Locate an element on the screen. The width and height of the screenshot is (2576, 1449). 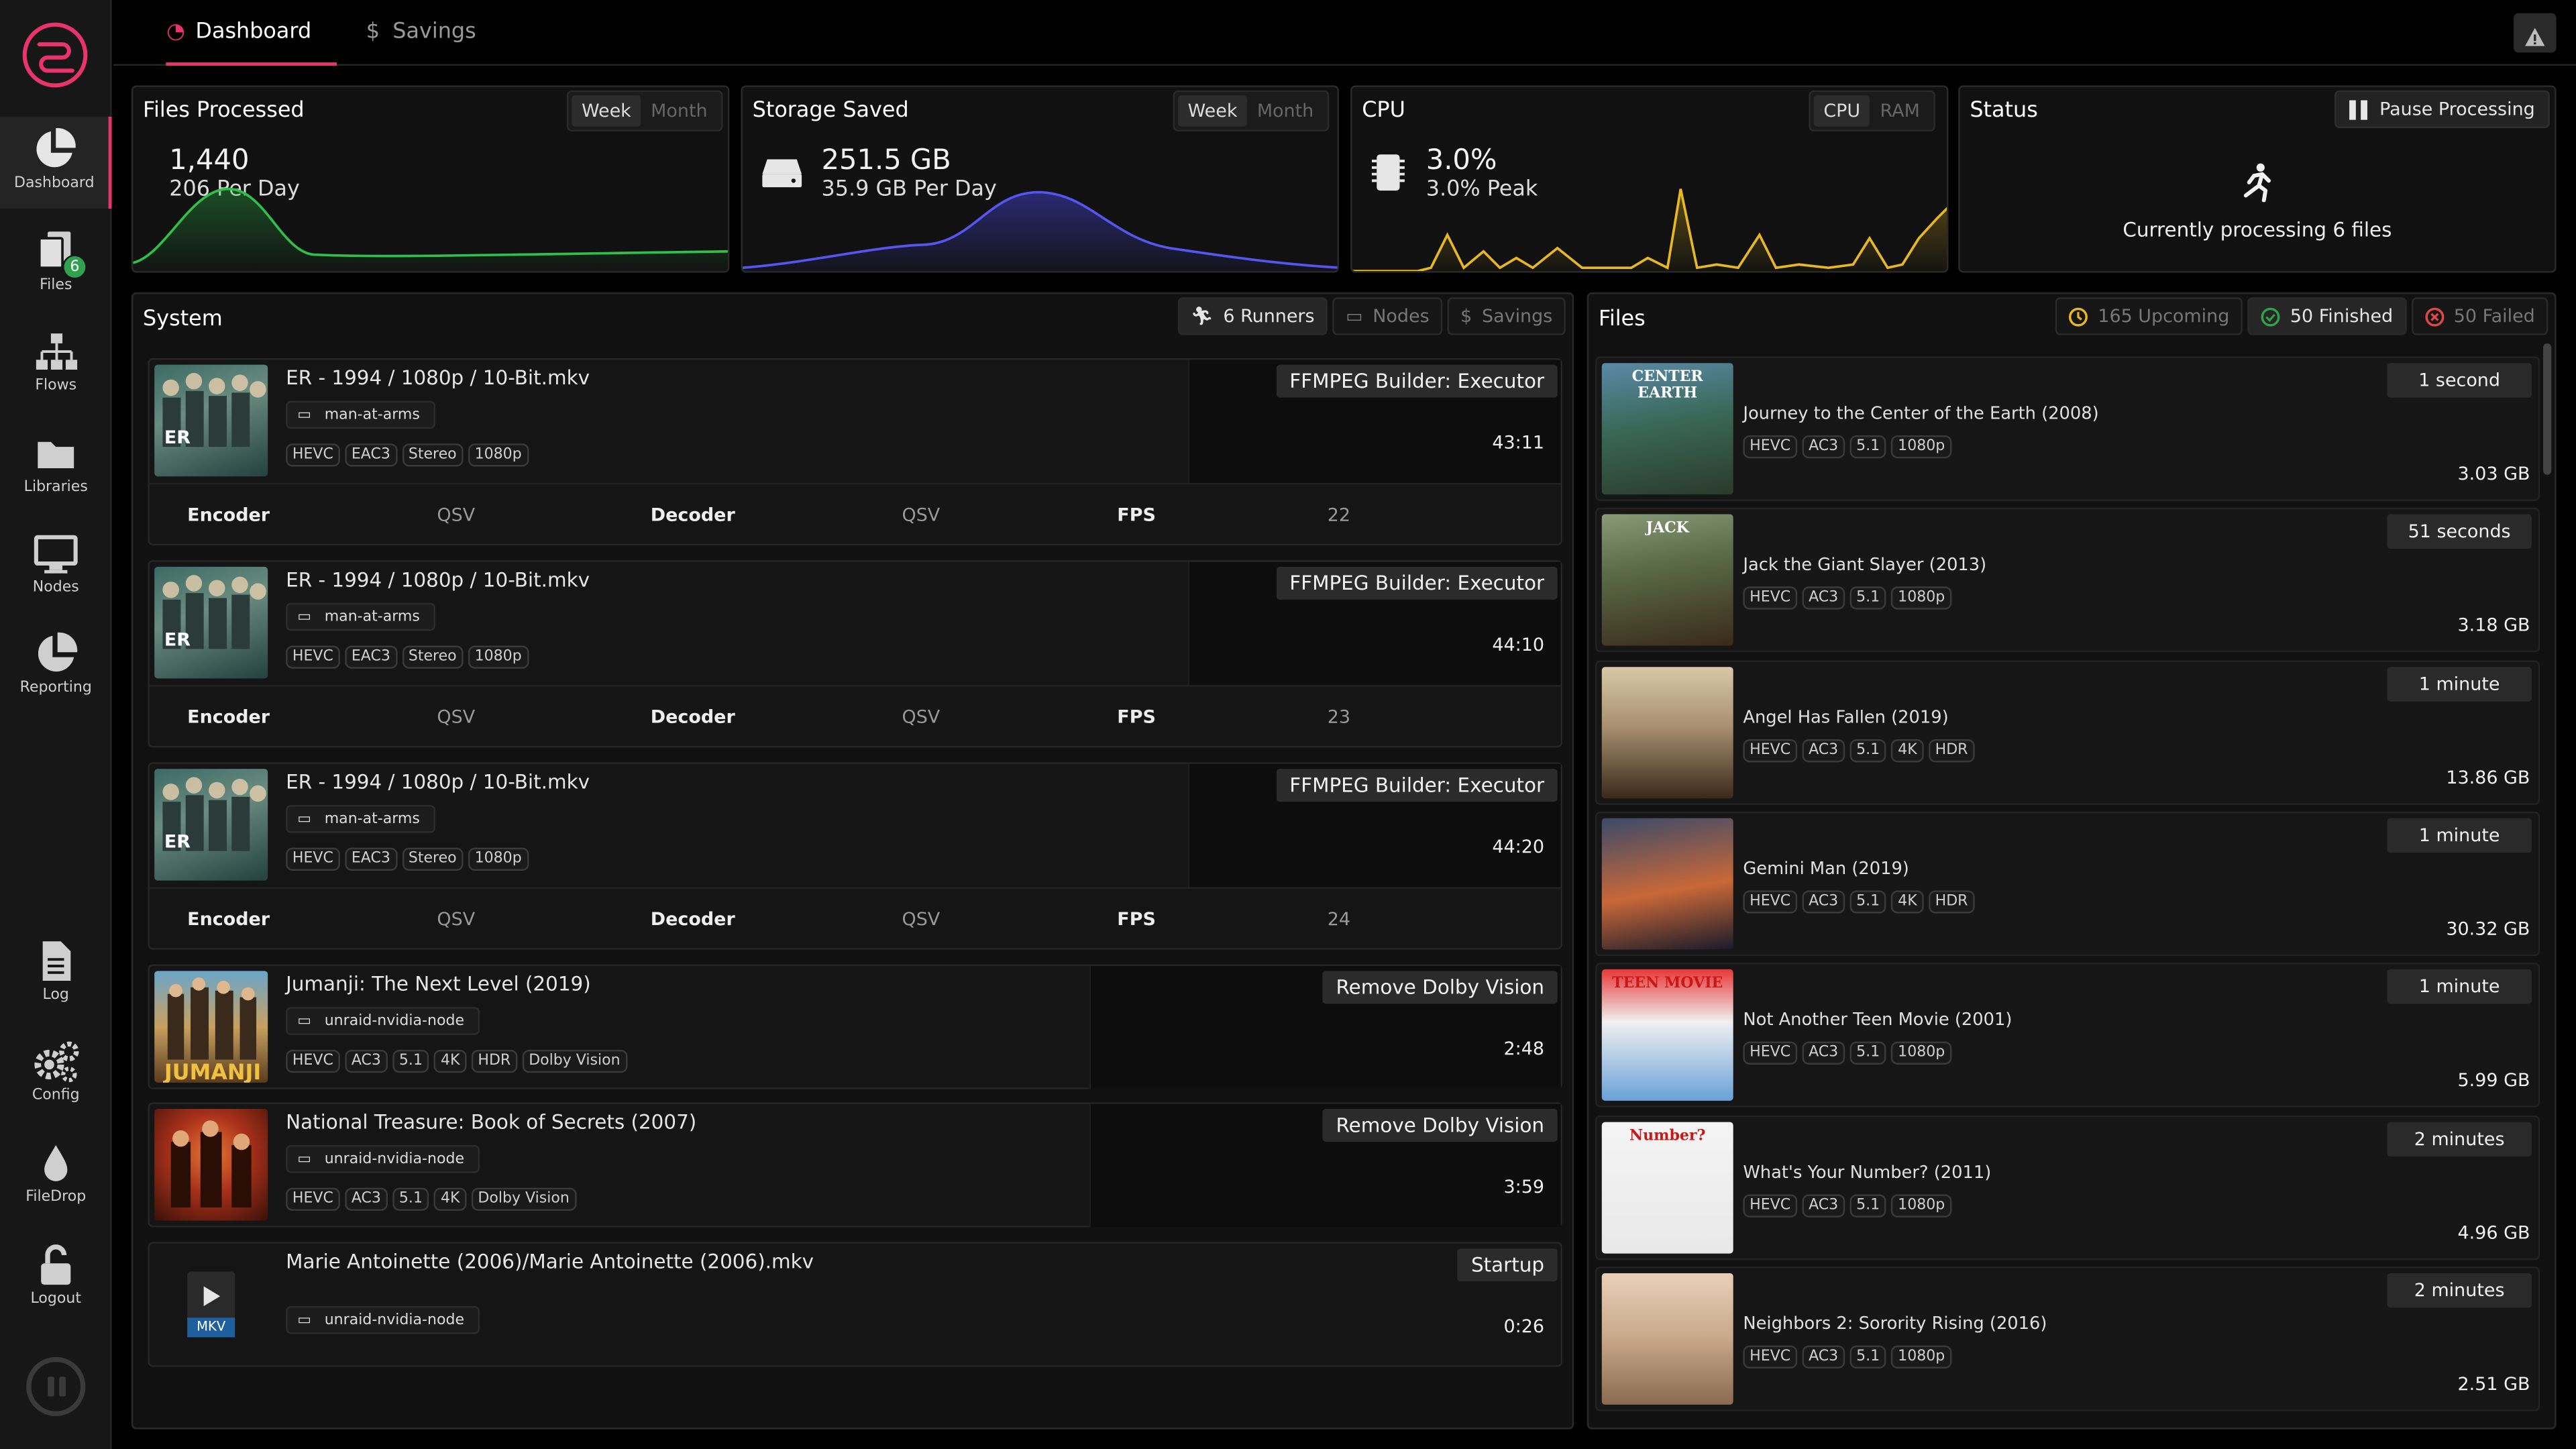
warning-button is located at coordinates (2535, 33).